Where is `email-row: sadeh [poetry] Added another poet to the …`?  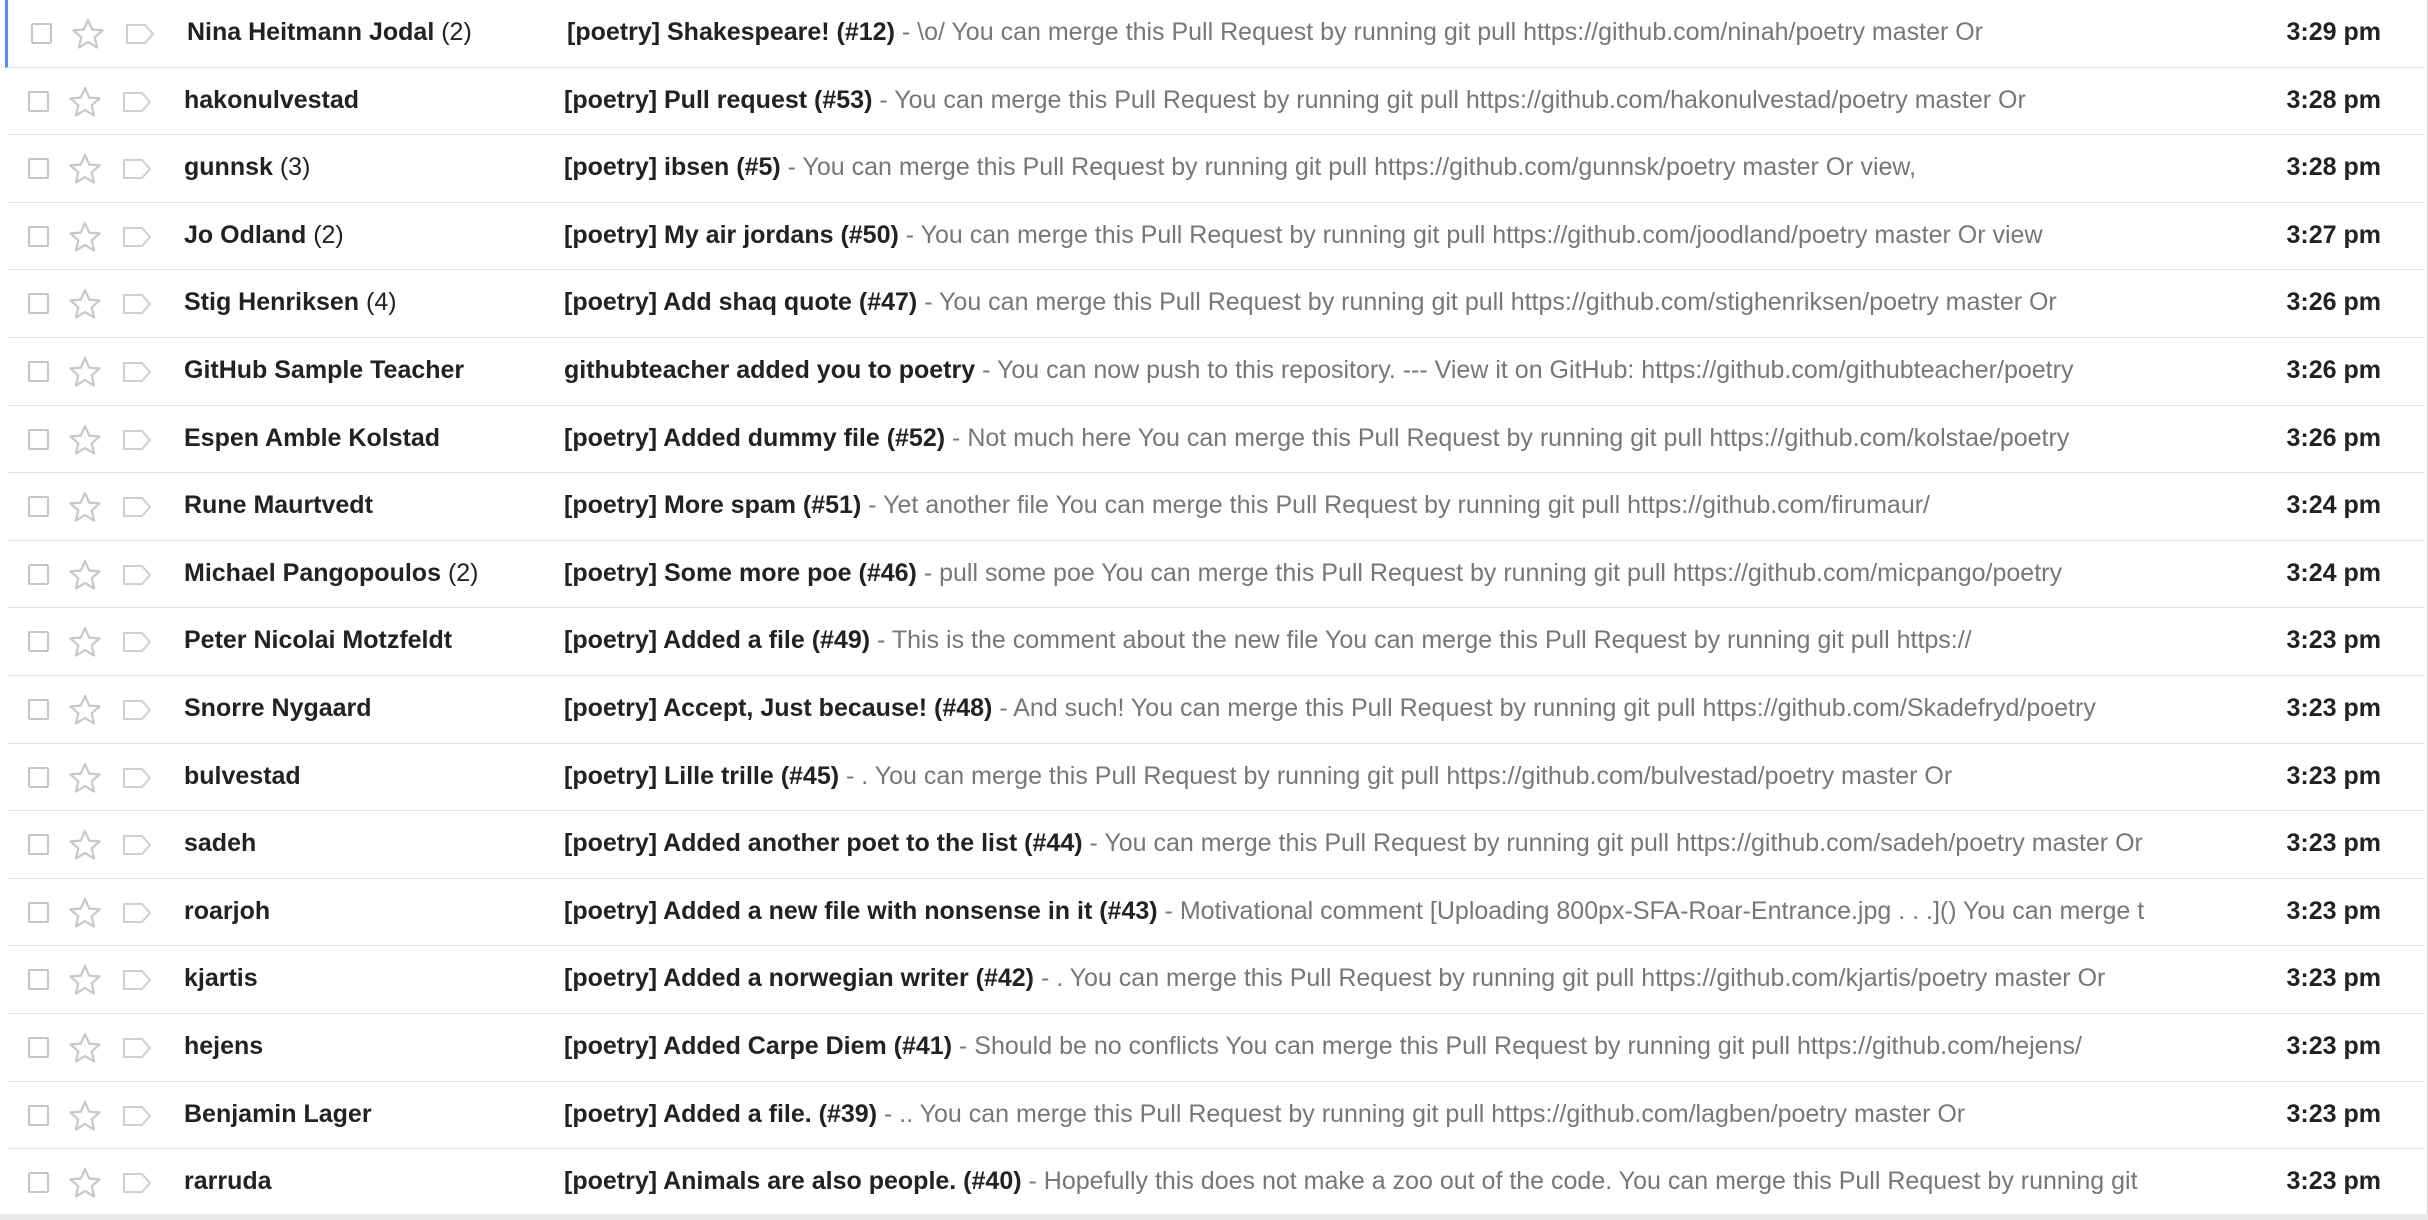
email-row: sadeh [poetry] Added another poet to the … is located at coordinates (1216, 845).